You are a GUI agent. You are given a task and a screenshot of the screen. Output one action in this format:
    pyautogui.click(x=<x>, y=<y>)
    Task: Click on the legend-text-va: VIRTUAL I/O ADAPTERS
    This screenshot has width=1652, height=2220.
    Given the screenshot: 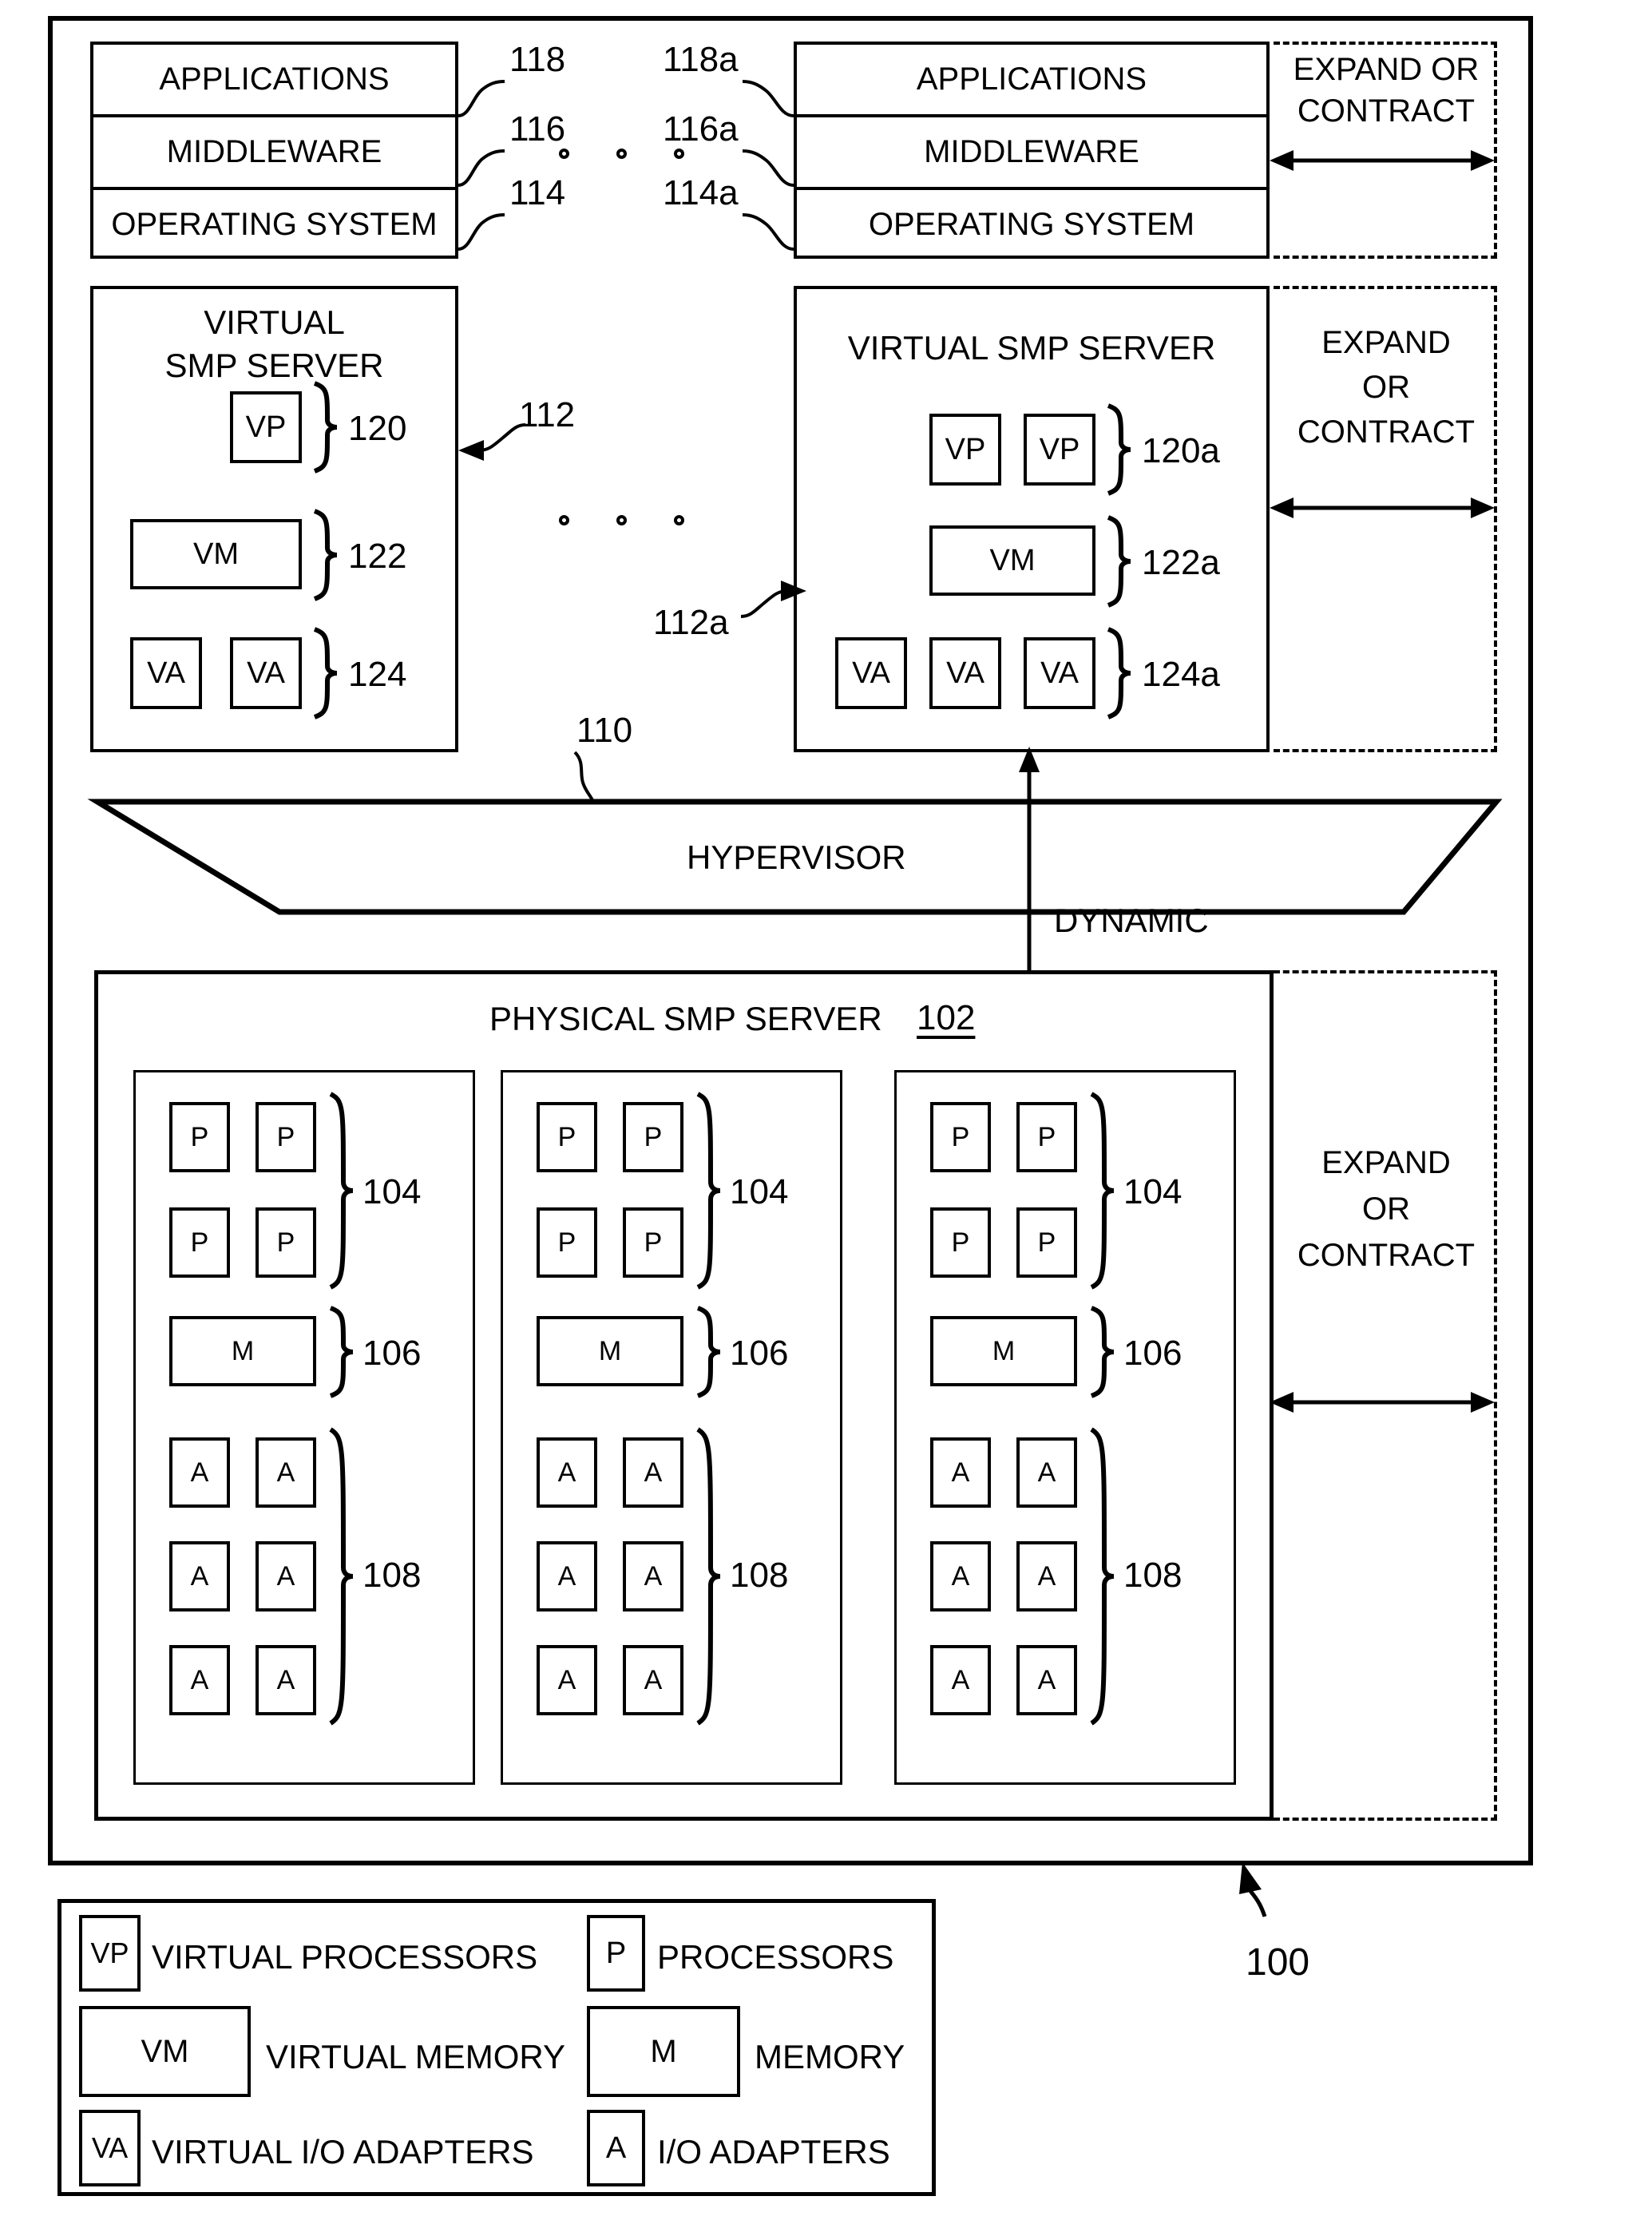 What is the action you would take?
    pyautogui.click(x=343, y=2151)
    